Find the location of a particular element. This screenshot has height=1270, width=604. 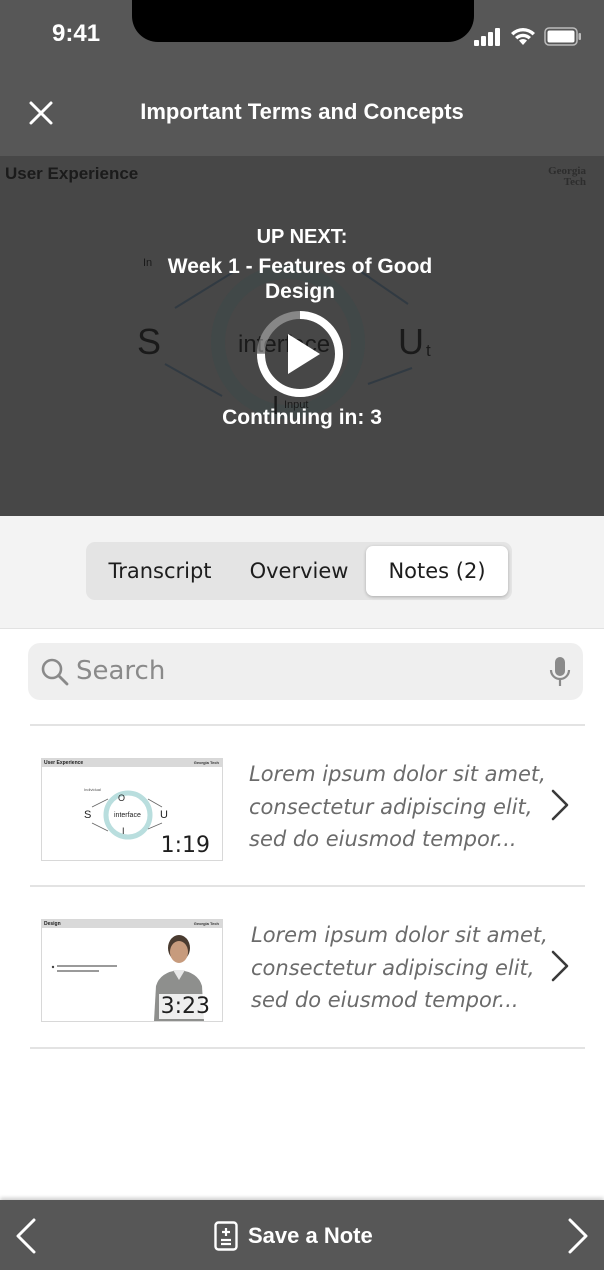

next-button is located at coordinates (577, 1236).